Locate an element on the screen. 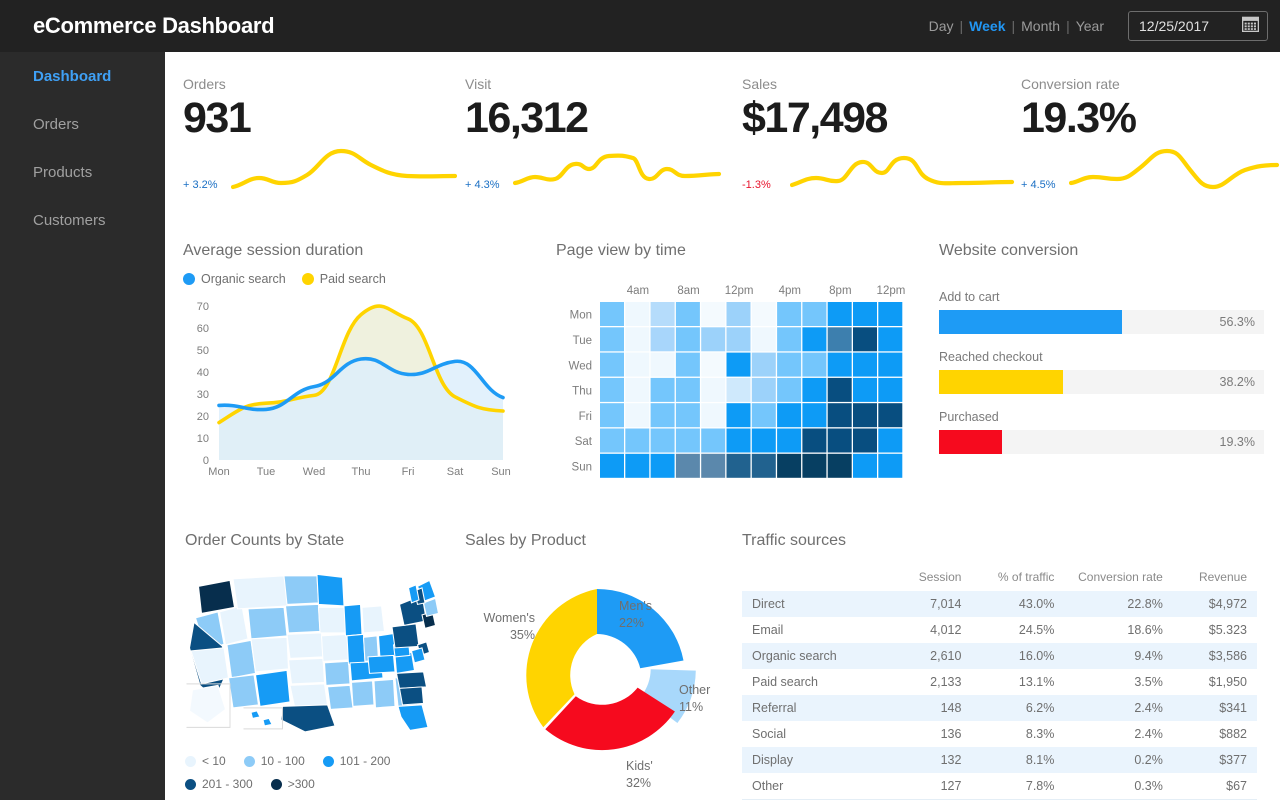  state-co is located at coordinates (270, 654).